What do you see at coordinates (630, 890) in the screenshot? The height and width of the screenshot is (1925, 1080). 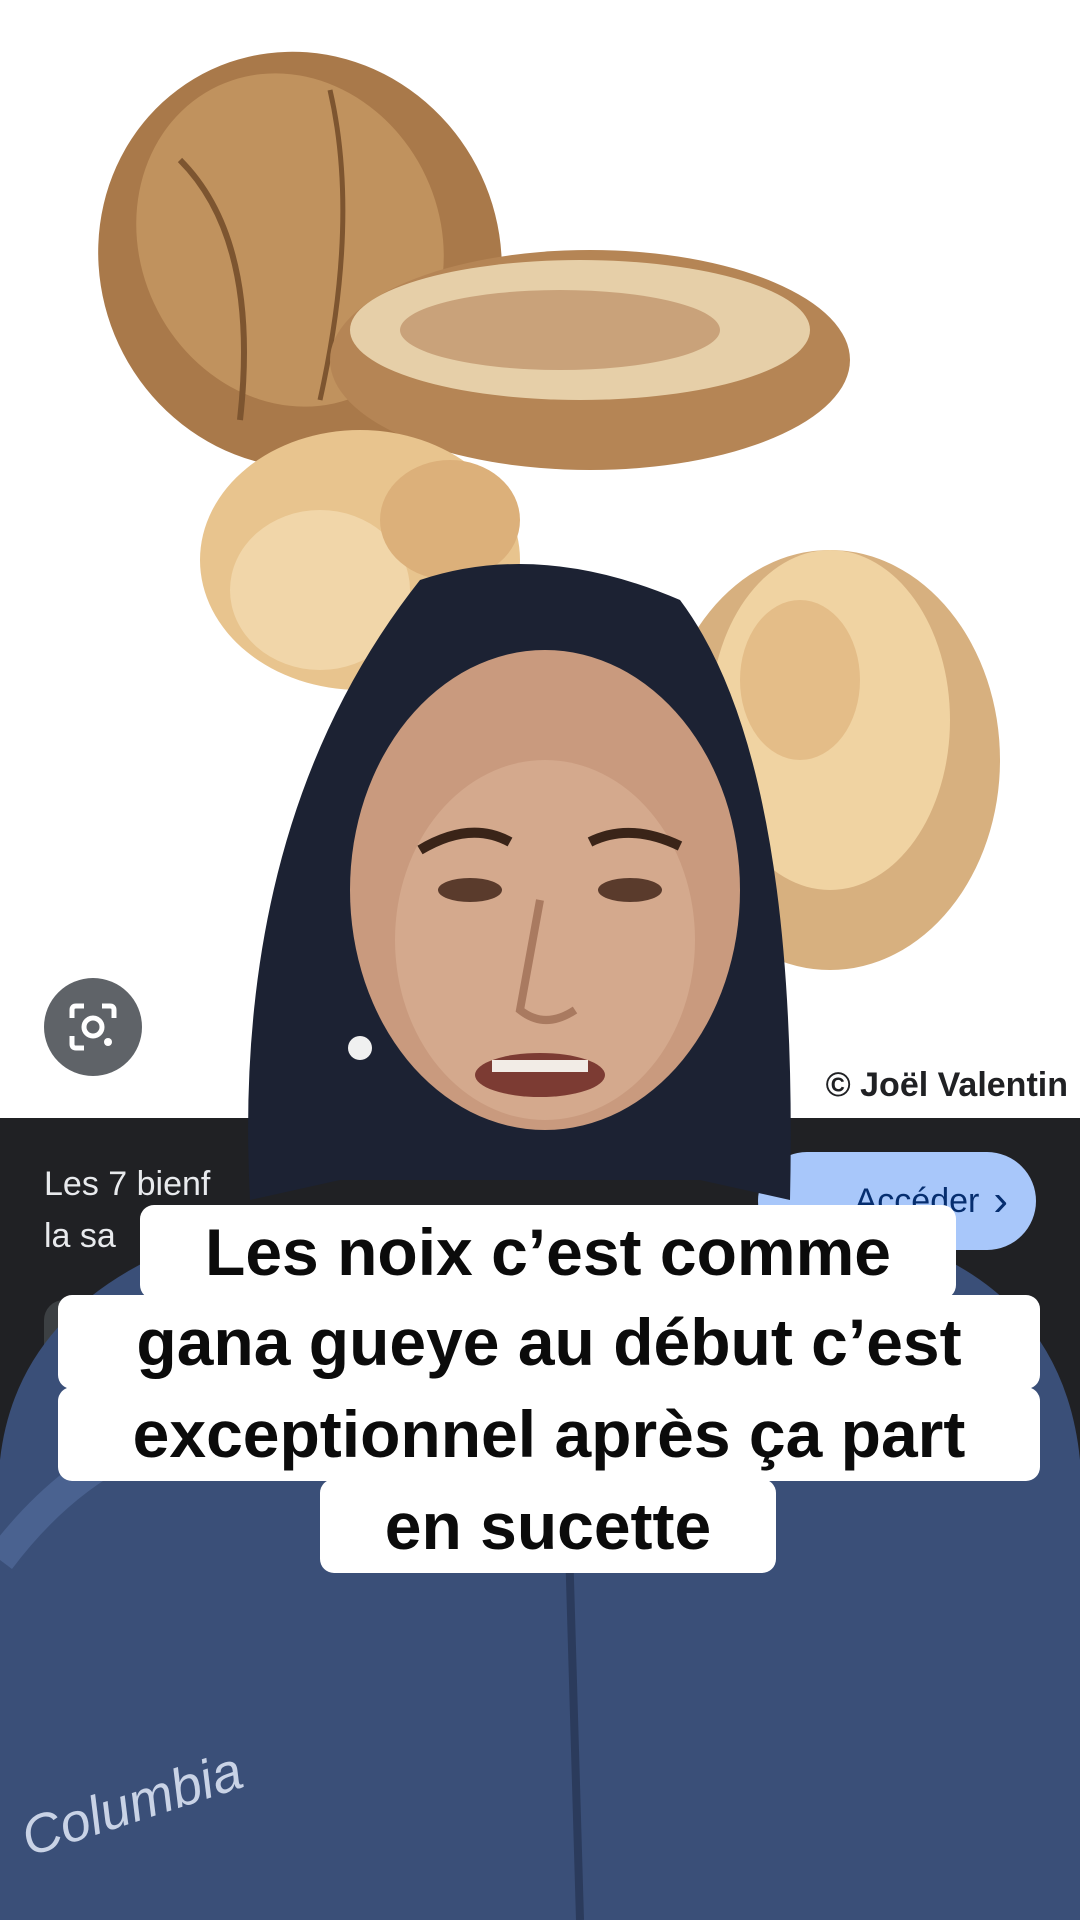 I see `right-eye` at bounding box center [630, 890].